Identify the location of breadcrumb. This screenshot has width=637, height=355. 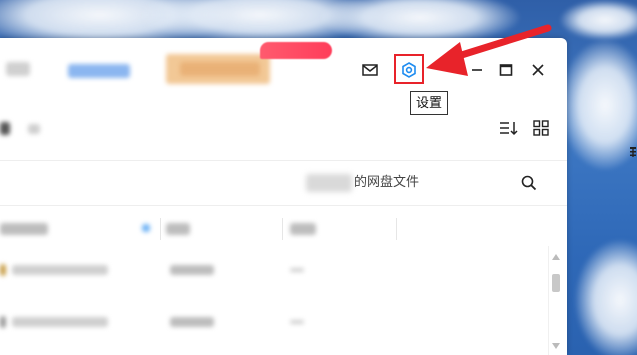
(5, 128).